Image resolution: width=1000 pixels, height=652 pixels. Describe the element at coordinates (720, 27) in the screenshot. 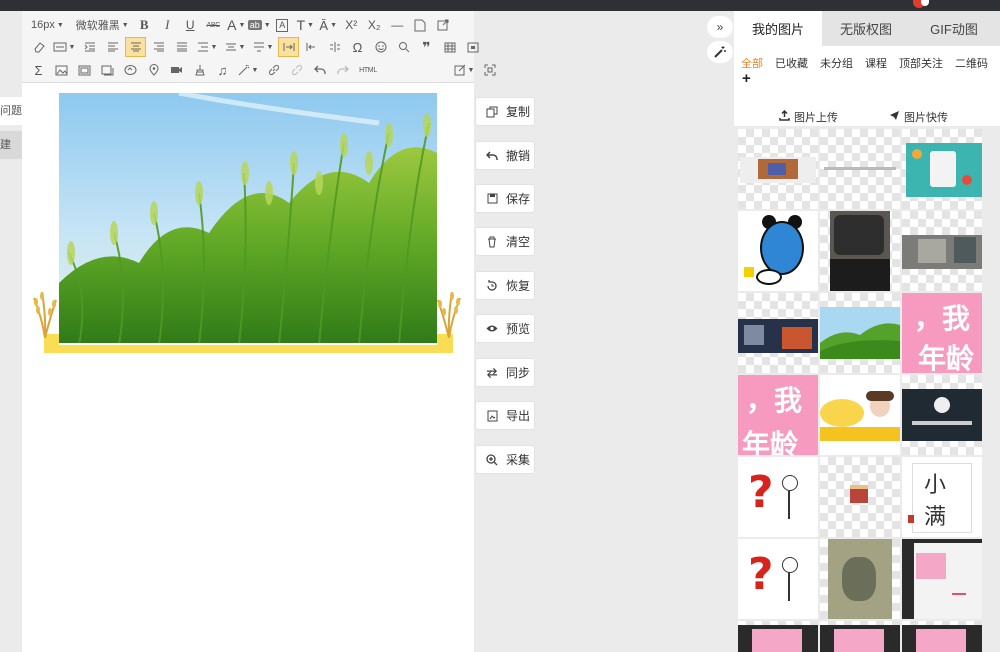

I see `collapse-panel-button: »` at that location.